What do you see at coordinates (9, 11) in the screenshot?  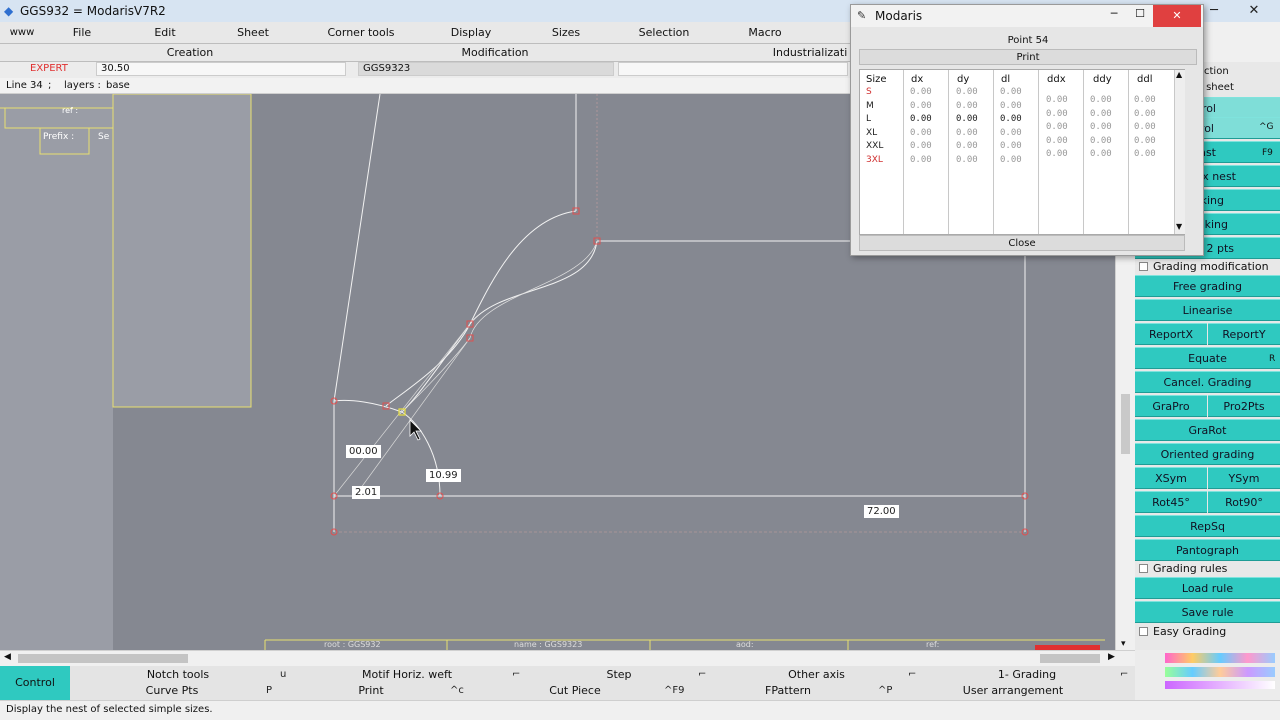 I see `app-icon: ◆` at bounding box center [9, 11].